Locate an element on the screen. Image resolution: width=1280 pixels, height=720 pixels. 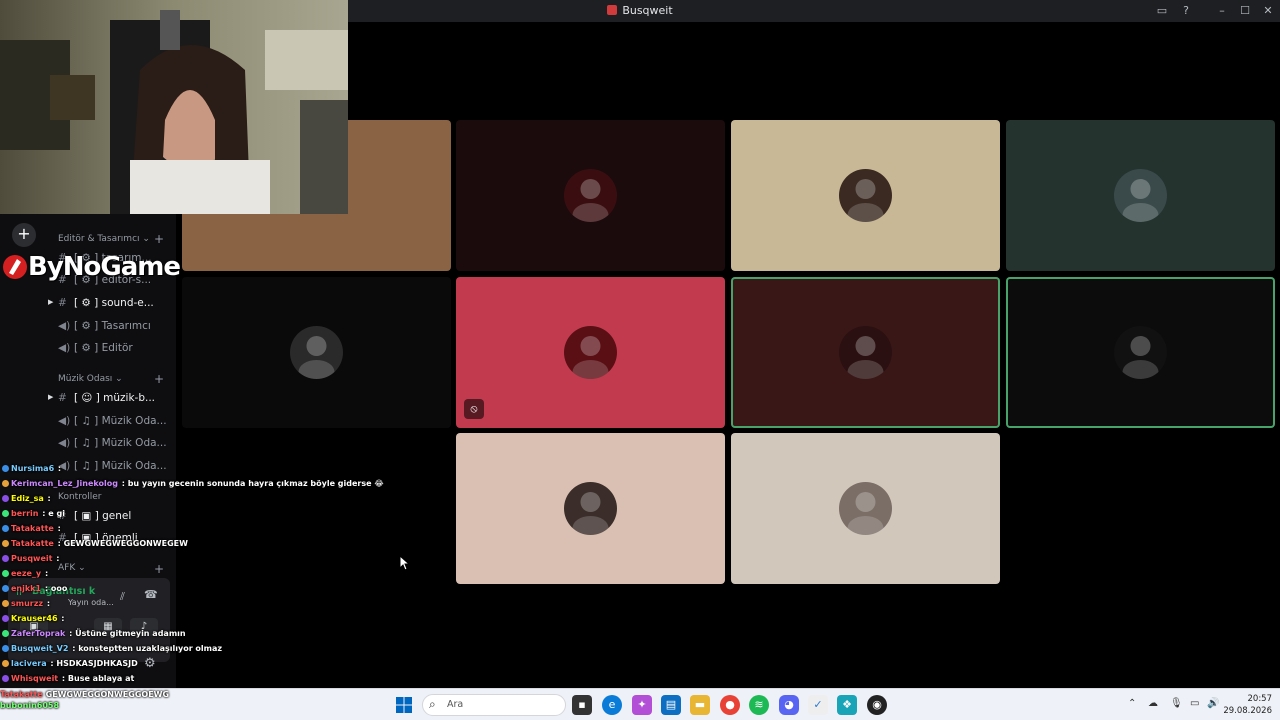
channel-label: [ ⚙ ] Tasarımcı is located at coordinates (112, 326).